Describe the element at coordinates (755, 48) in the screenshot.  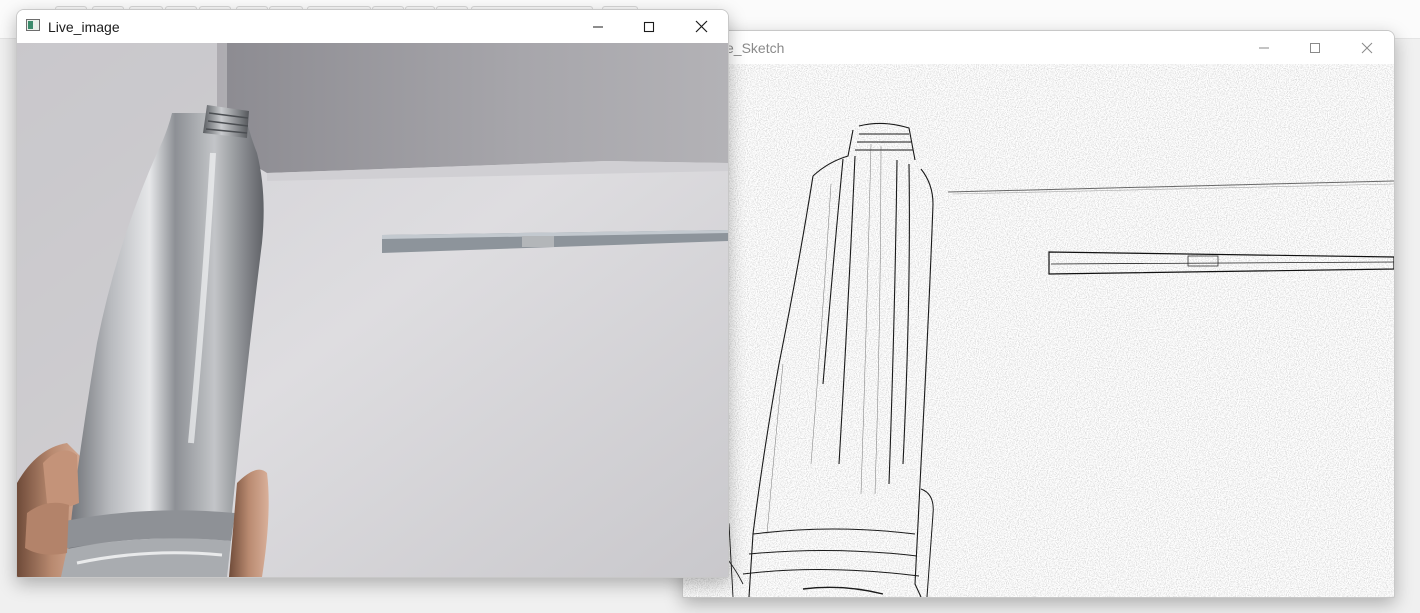
I see `sketch-window-title: e_Sketch` at that location.